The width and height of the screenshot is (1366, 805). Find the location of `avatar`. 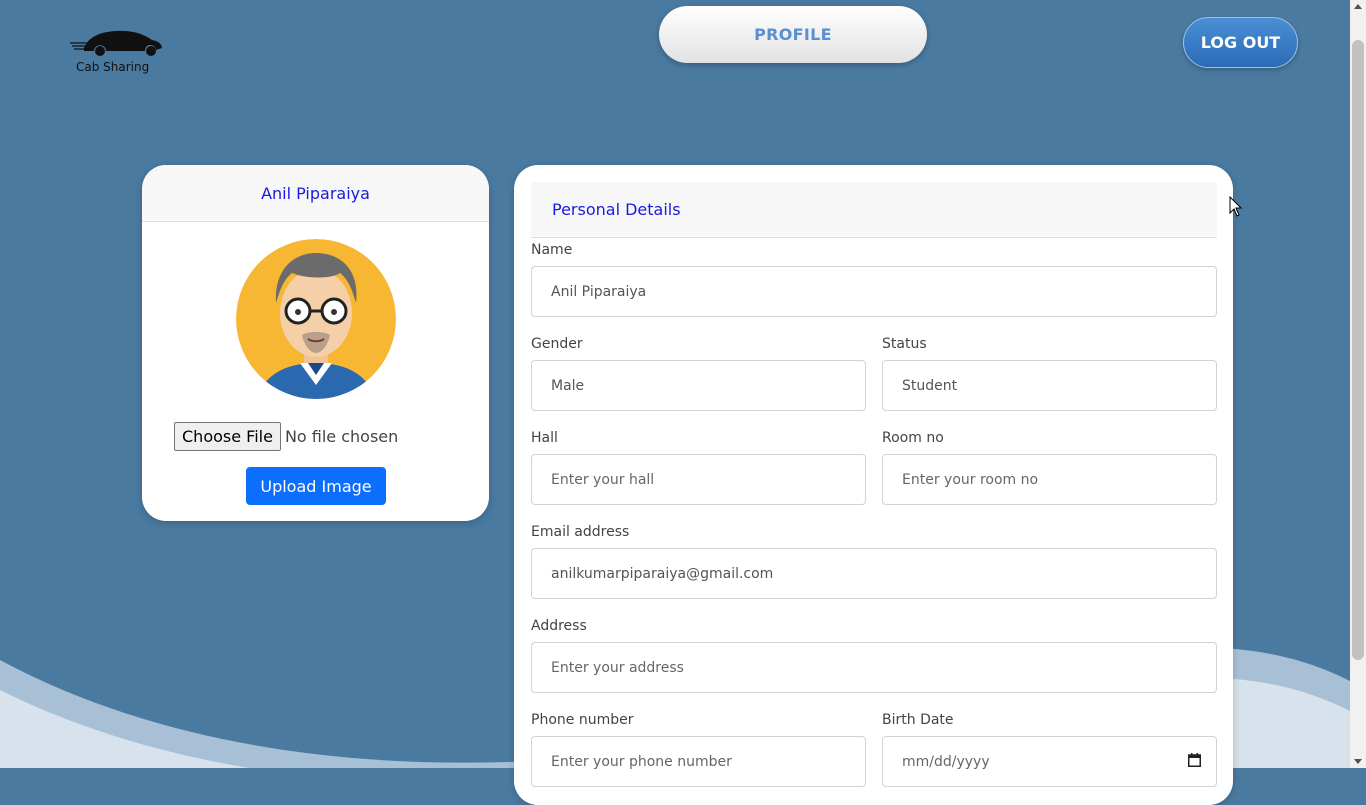

avatar is located at coordinates (316, 319).